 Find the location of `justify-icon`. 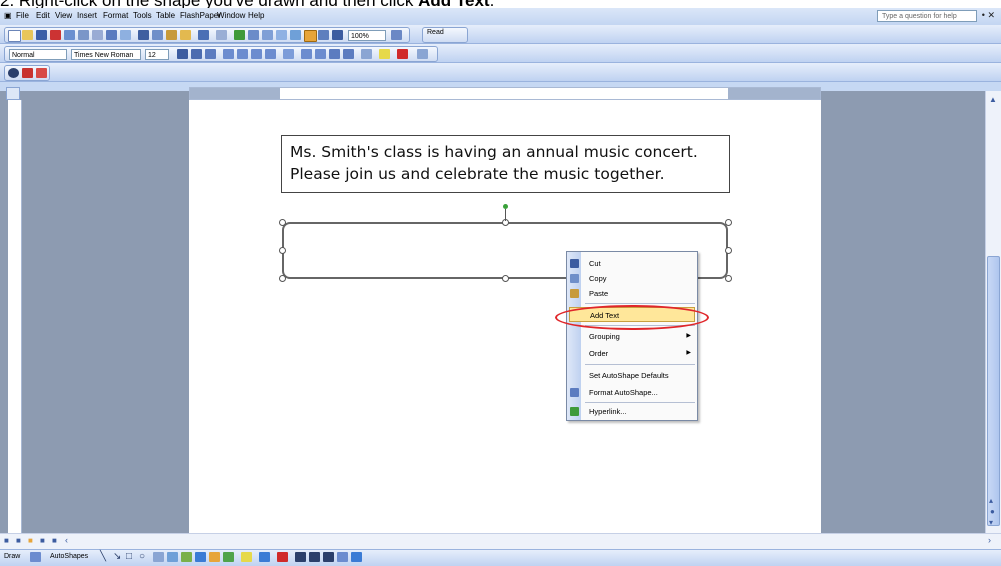

justify-icon is located at coordinates (270, 54).